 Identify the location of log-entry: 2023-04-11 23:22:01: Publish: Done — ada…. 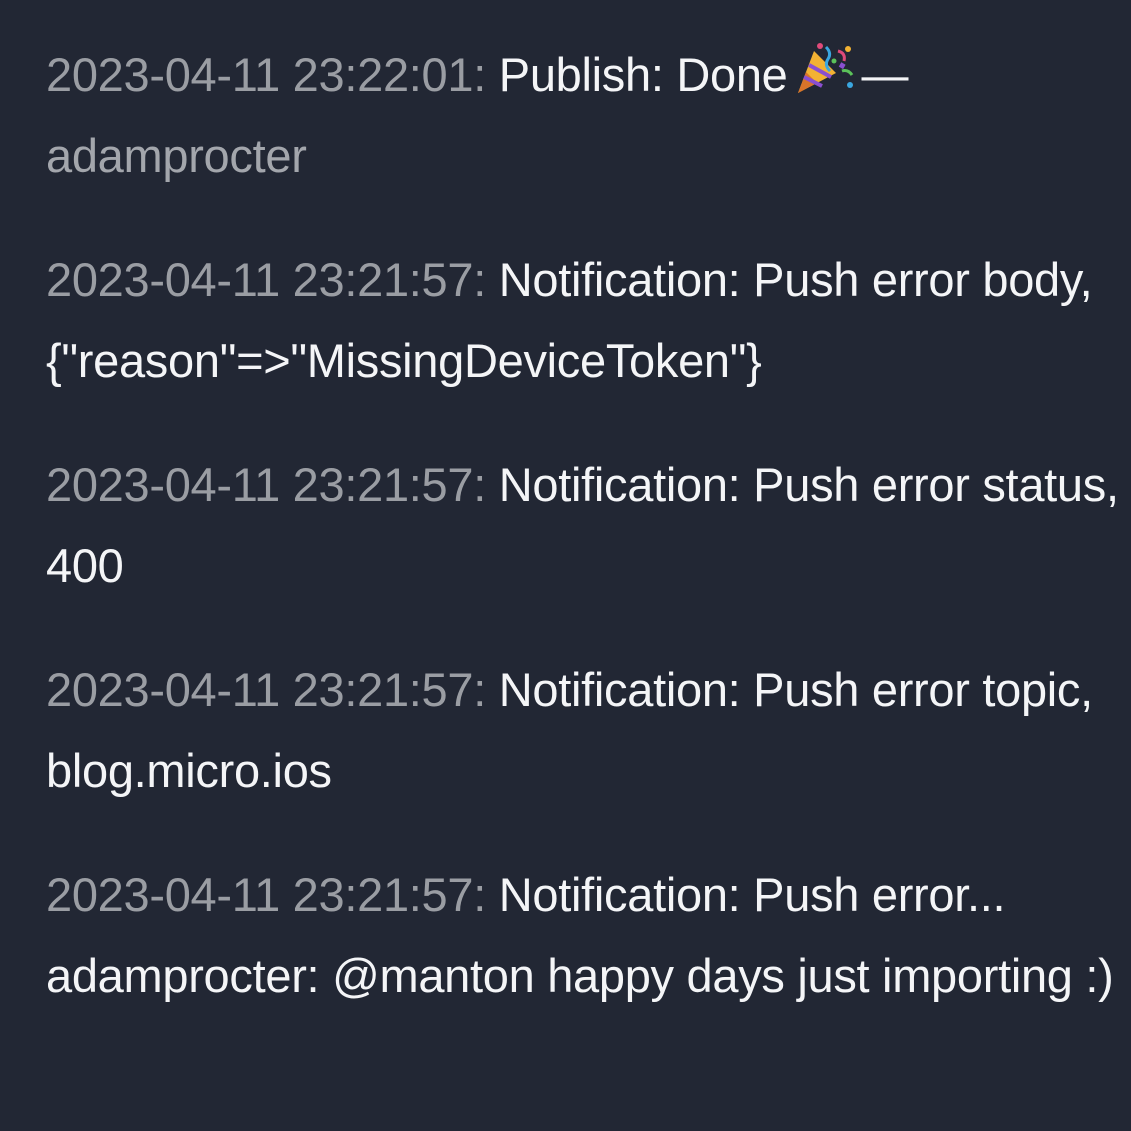
(586, 115).